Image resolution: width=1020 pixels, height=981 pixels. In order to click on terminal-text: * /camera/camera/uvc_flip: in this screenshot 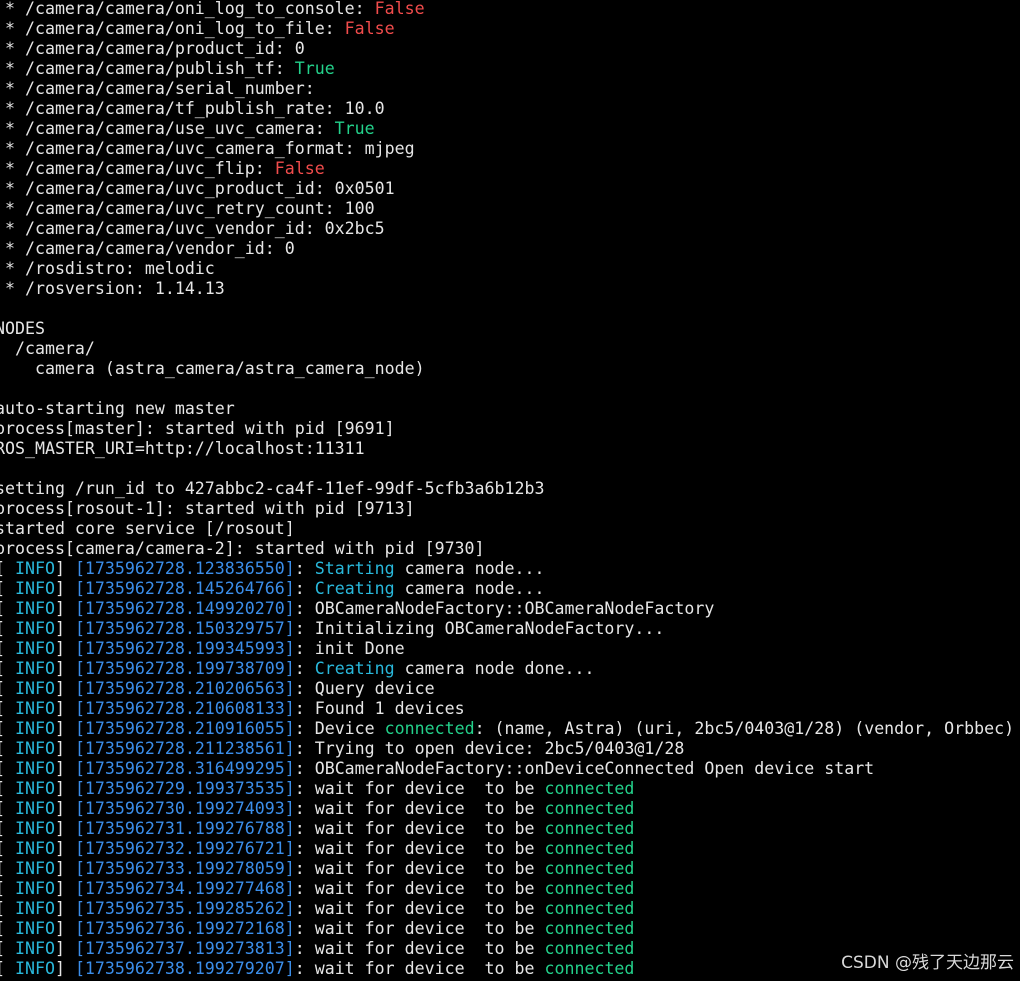, I will do `click(137, 168)`.